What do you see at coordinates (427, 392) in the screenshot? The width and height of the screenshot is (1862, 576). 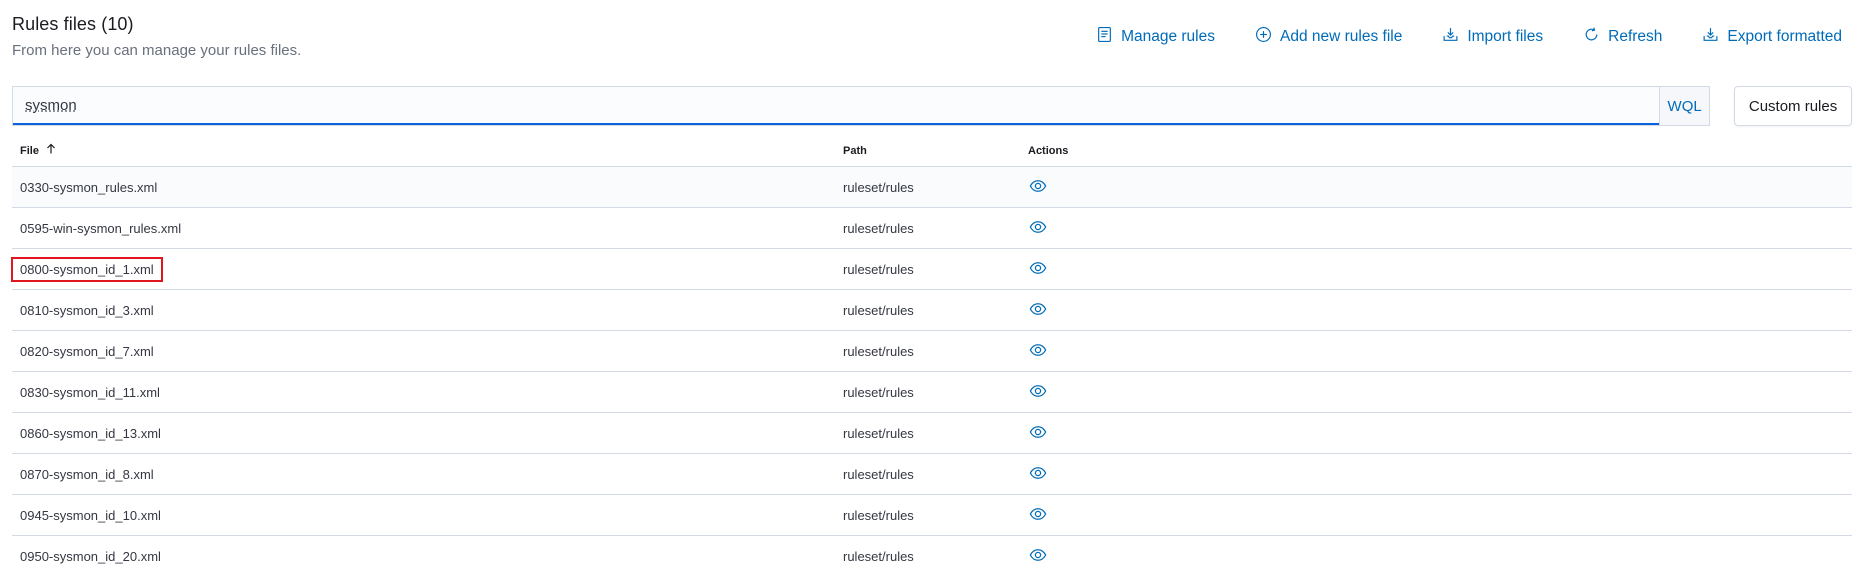 I see `file-cell: 0830-sysmon_id_11.xml` at bounding box center [427, 392].